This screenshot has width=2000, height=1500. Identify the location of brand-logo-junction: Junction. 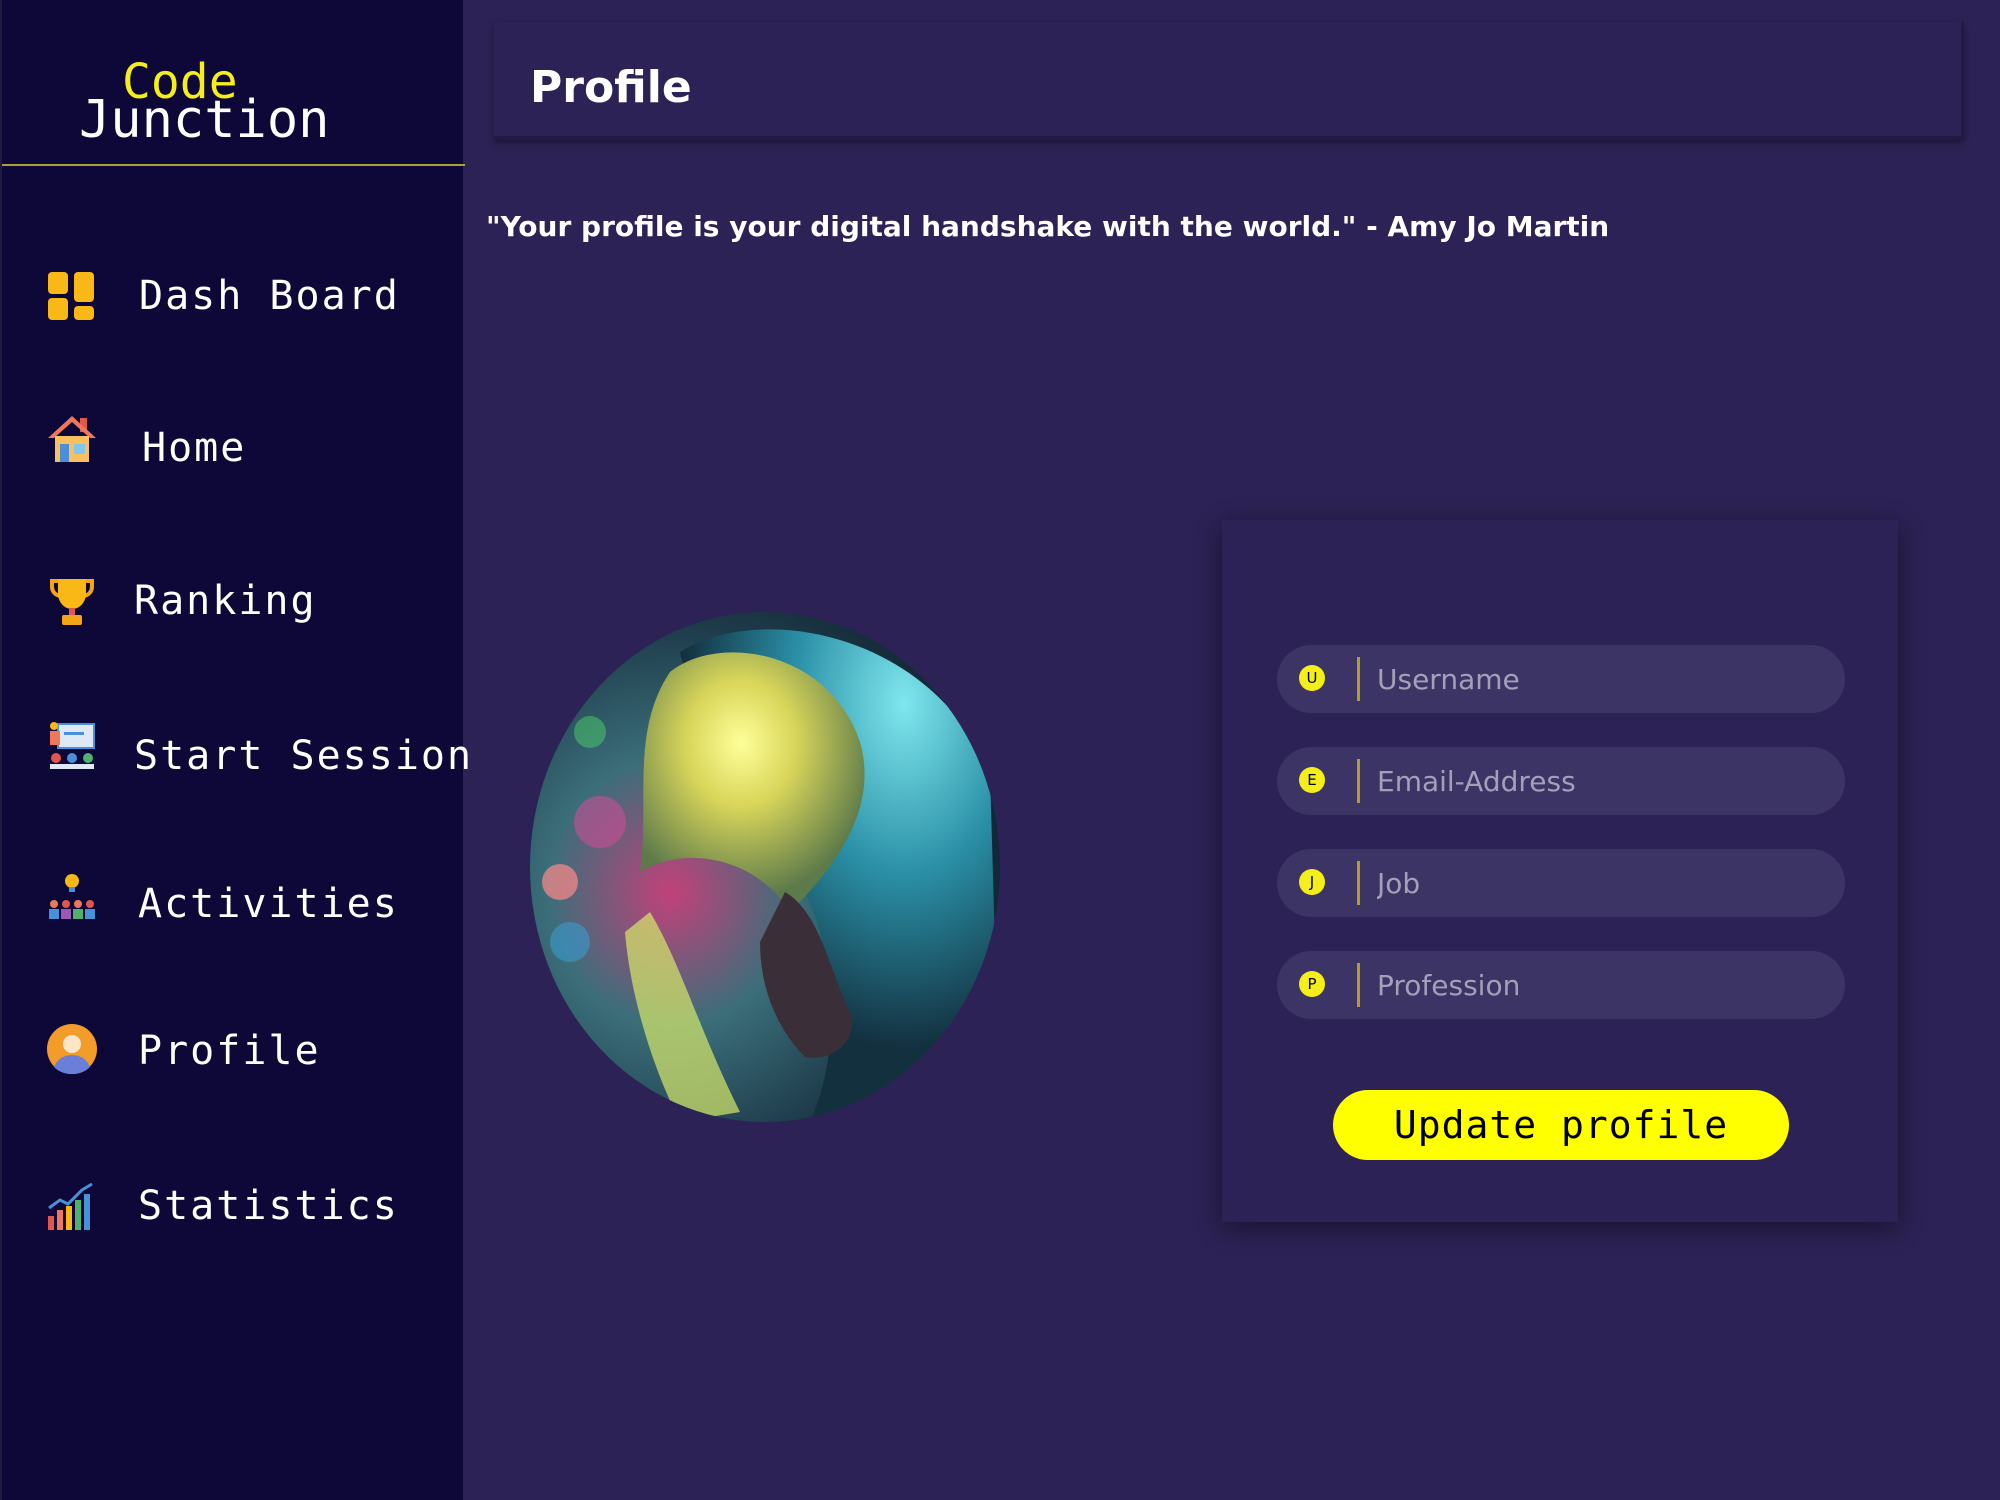
(204, 120).